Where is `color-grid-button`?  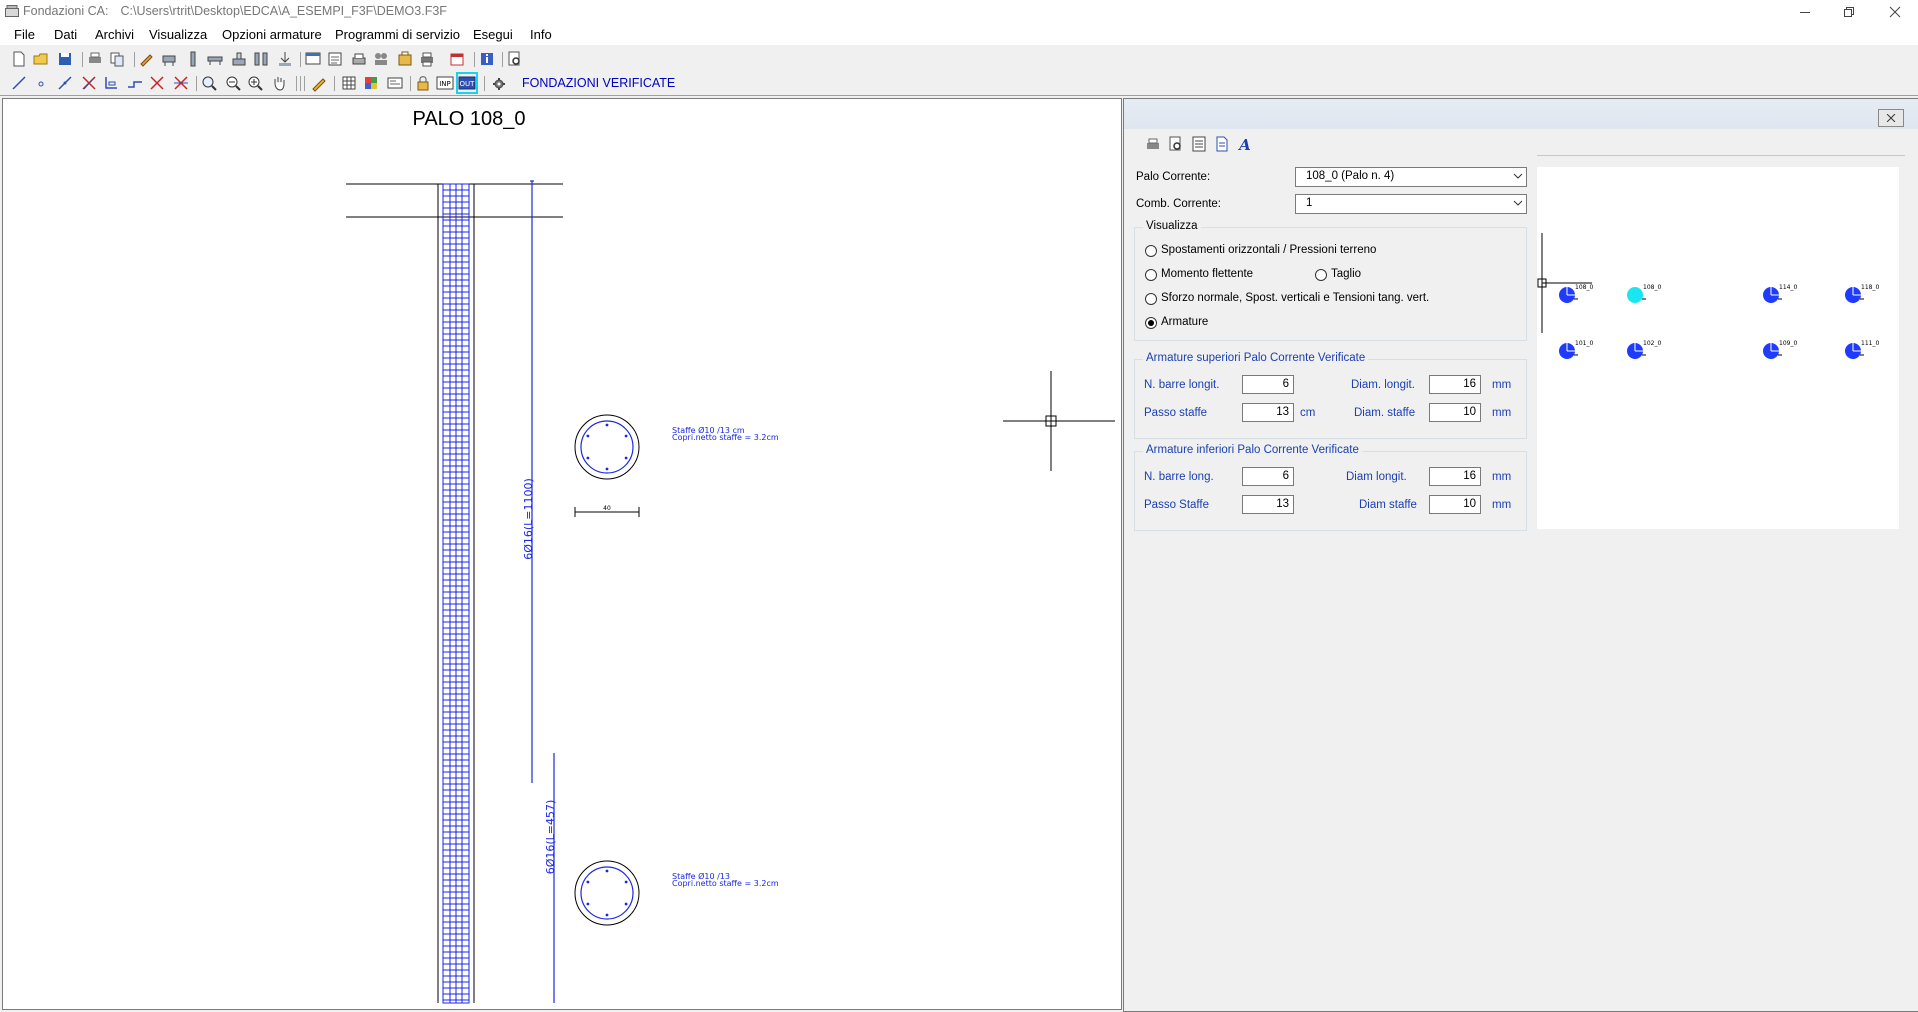 color-grid-button is located at coordinates (371, 83).